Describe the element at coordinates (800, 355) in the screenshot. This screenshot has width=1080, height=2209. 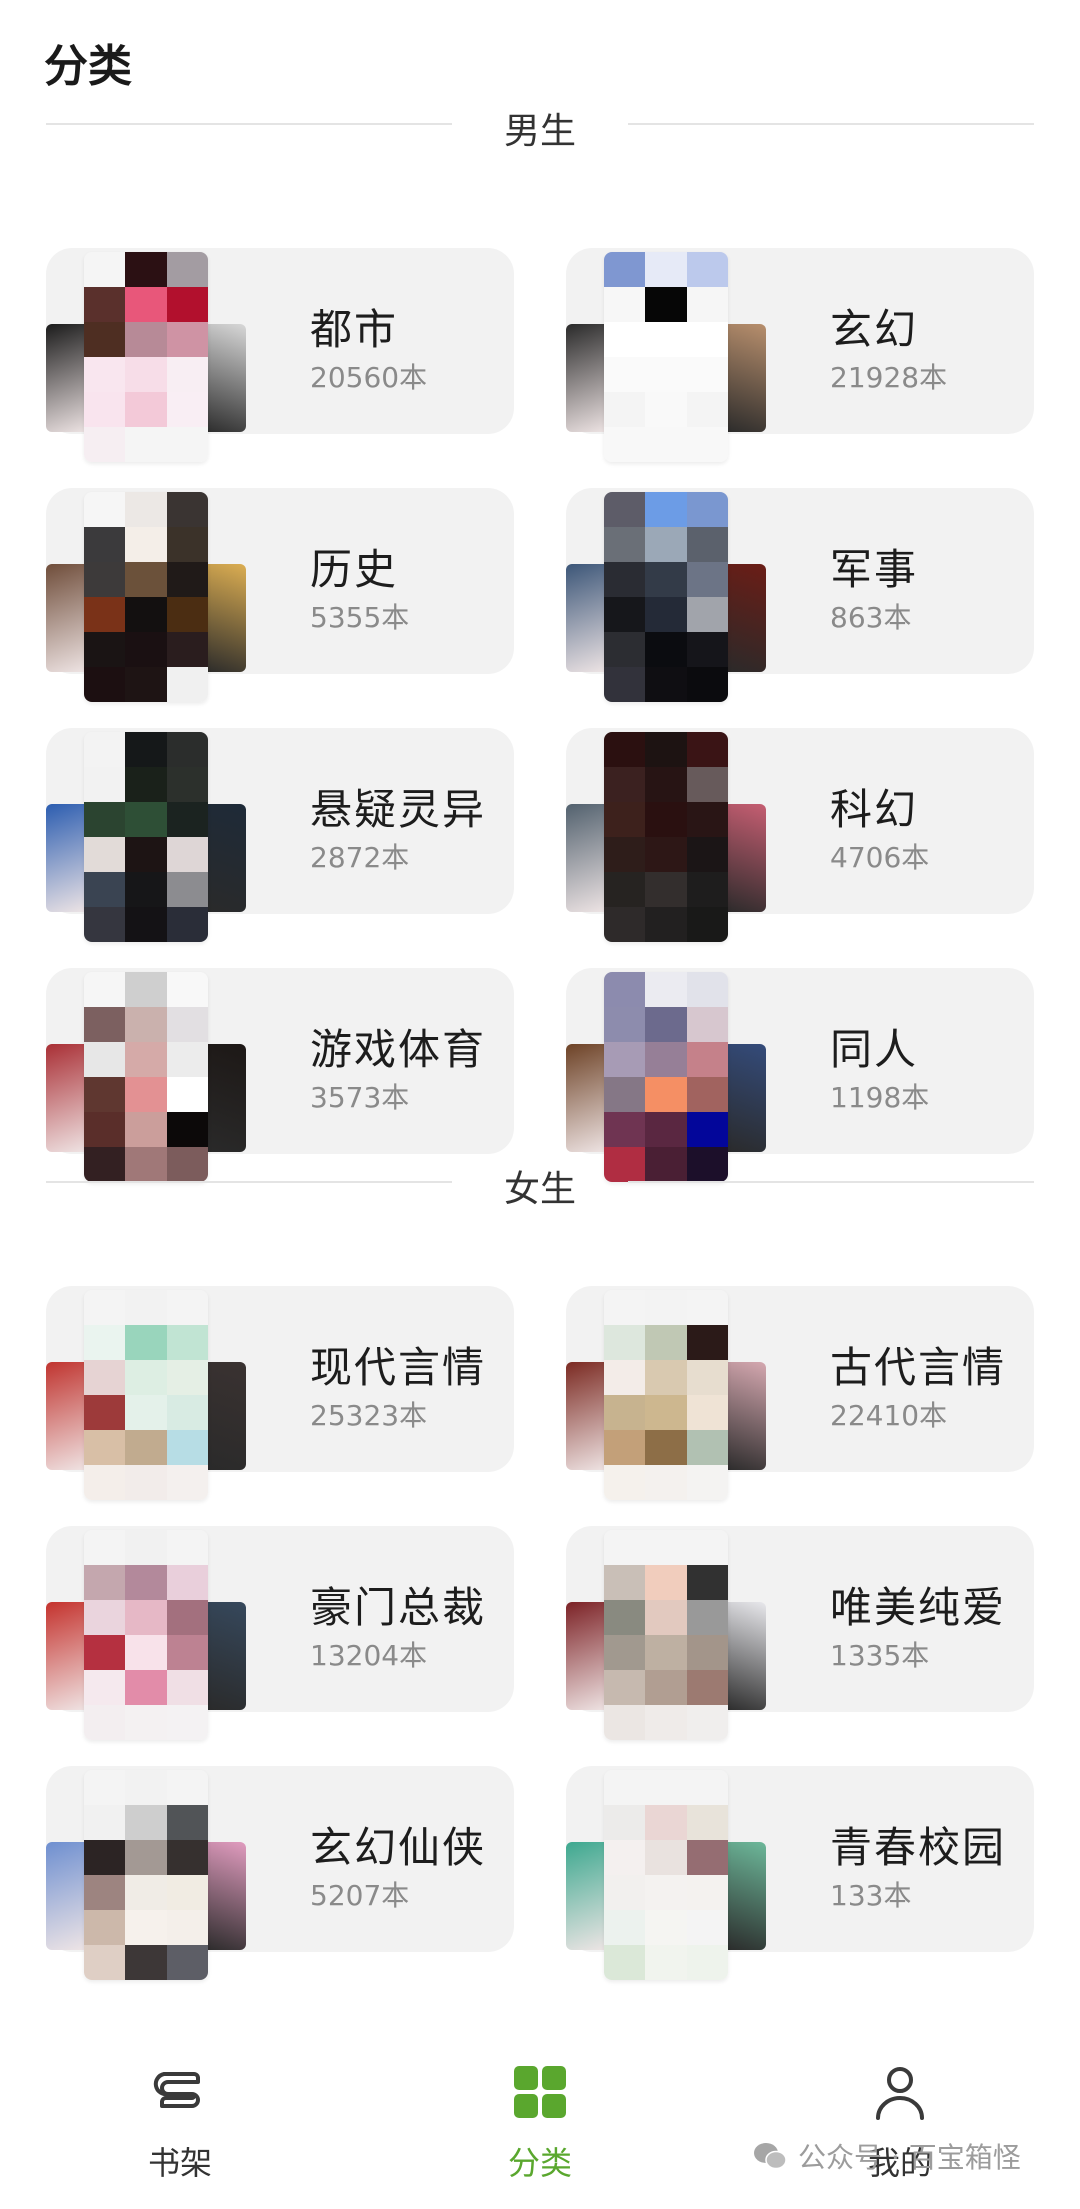
I see `category-card: 玄幻 21928本` at that location.